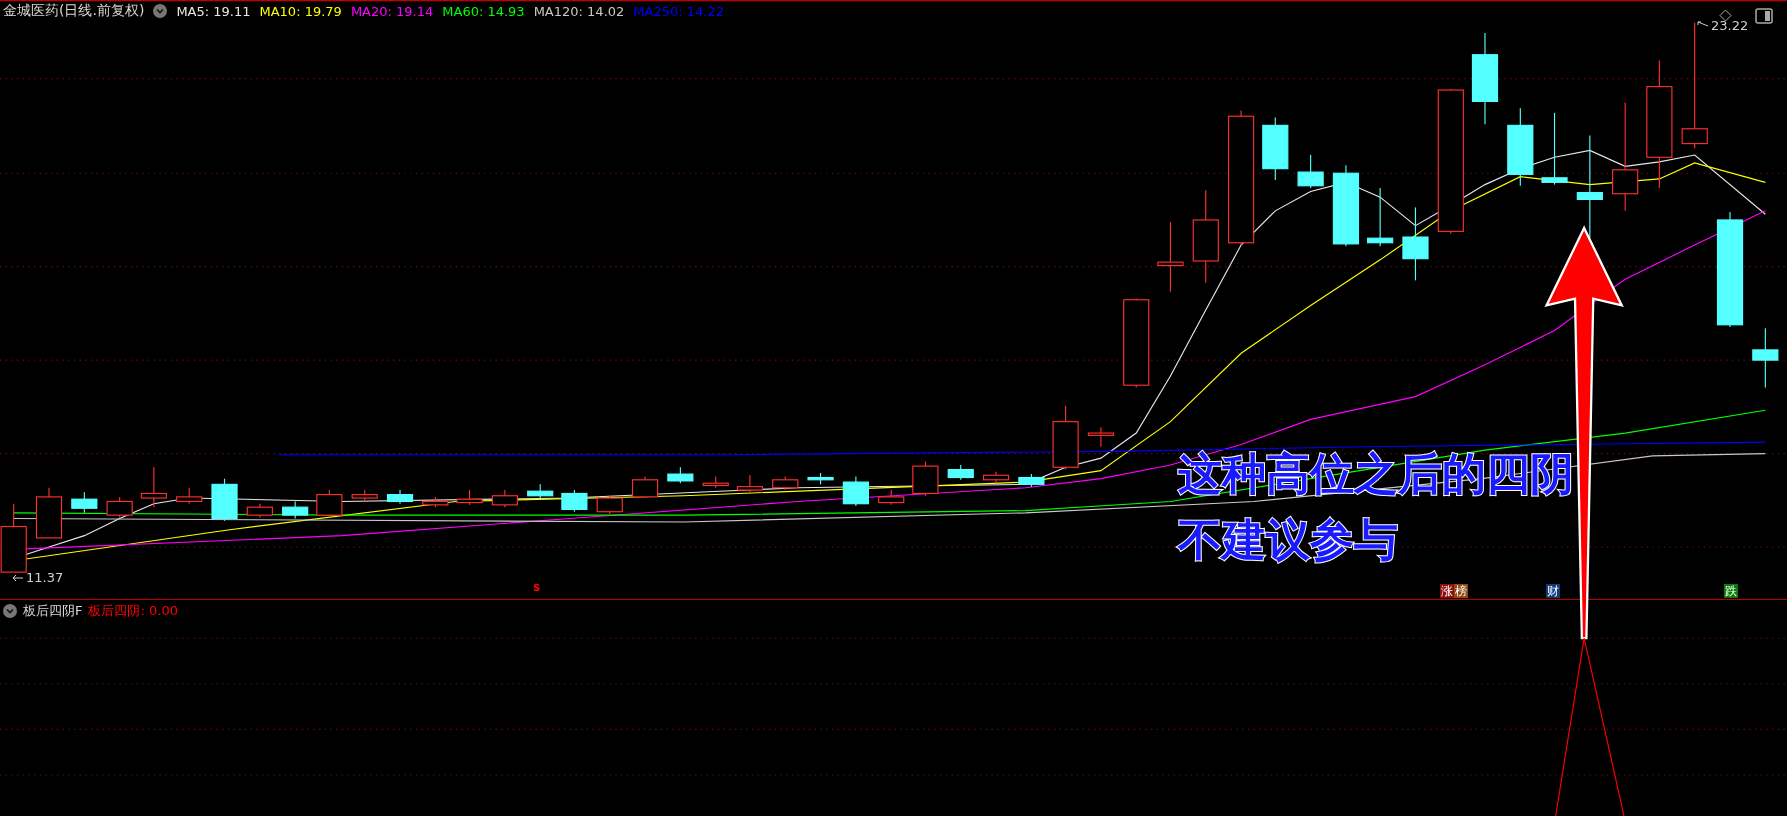 This screenshot has height=816, width=1787. What do you see at coordinates (133, 611) in the screenshot?
I see `indicator-reading: 板后四阴: 0.00` at bounding box center [133, 611].